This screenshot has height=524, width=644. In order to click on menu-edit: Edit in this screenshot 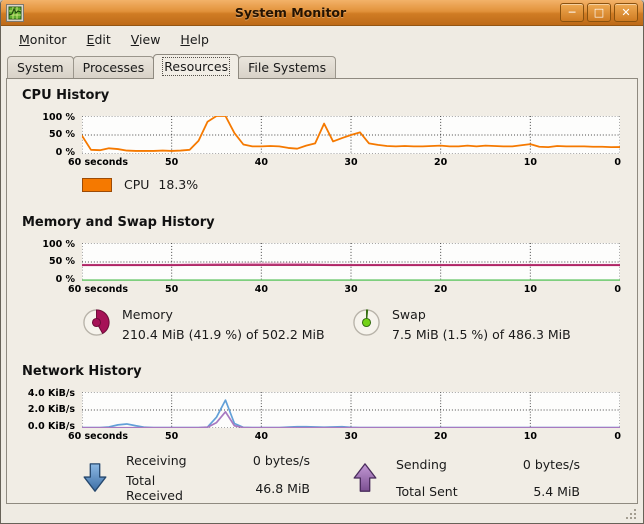, I will do `click(99, 39)`.